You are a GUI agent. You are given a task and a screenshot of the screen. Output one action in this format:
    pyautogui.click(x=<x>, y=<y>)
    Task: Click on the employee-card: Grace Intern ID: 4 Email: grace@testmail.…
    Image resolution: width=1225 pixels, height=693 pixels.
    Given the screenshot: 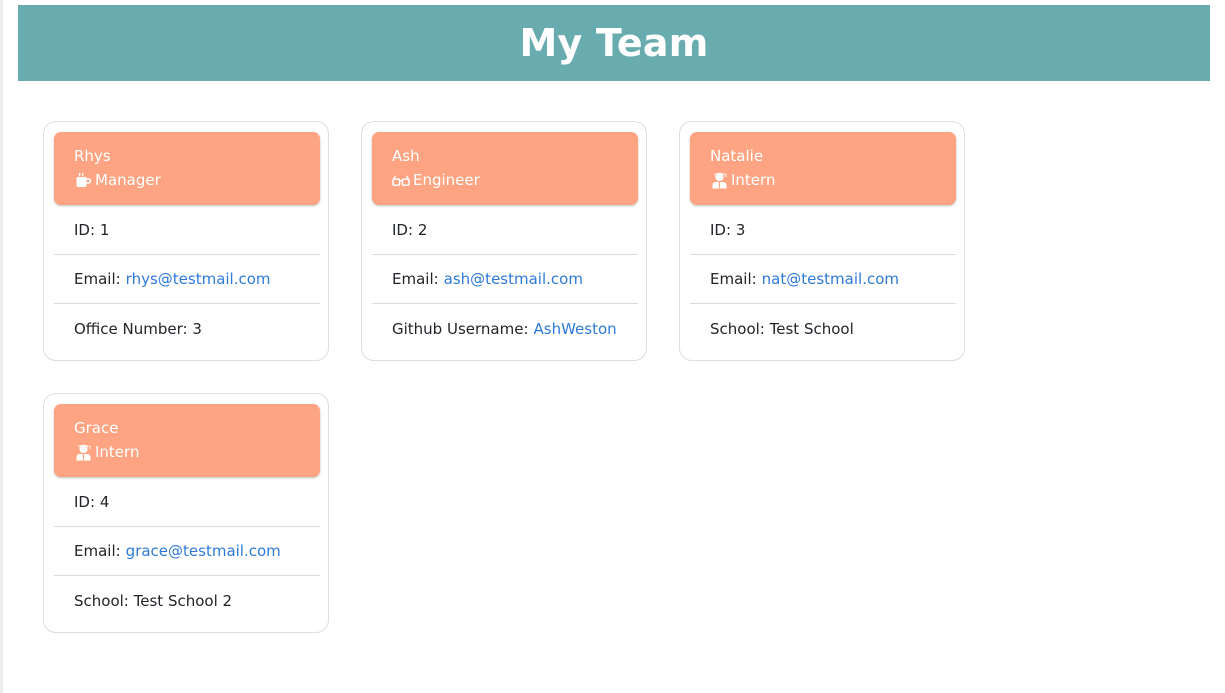 What is the action you would take?
    pyautogui.click(x=186, y=513)
    